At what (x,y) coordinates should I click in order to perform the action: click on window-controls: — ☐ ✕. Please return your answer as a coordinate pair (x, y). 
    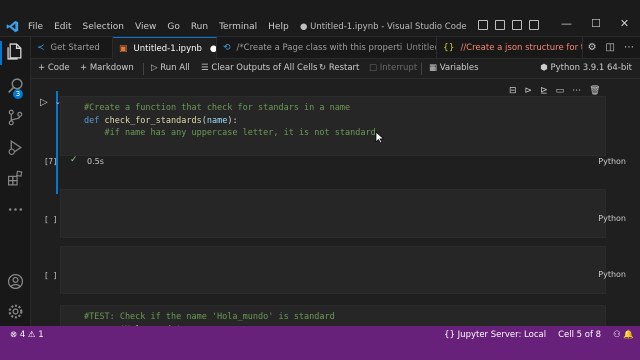
    Looking at the image, I should click on (595, 23).